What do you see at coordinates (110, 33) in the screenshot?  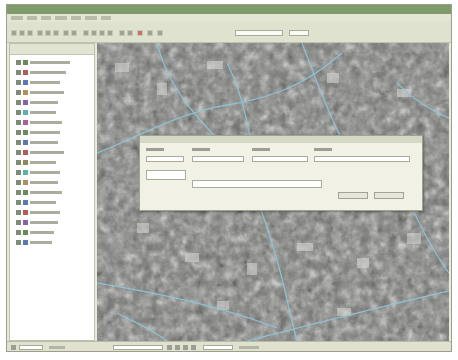 I see `select-icon` at bounding box center [110, 33].